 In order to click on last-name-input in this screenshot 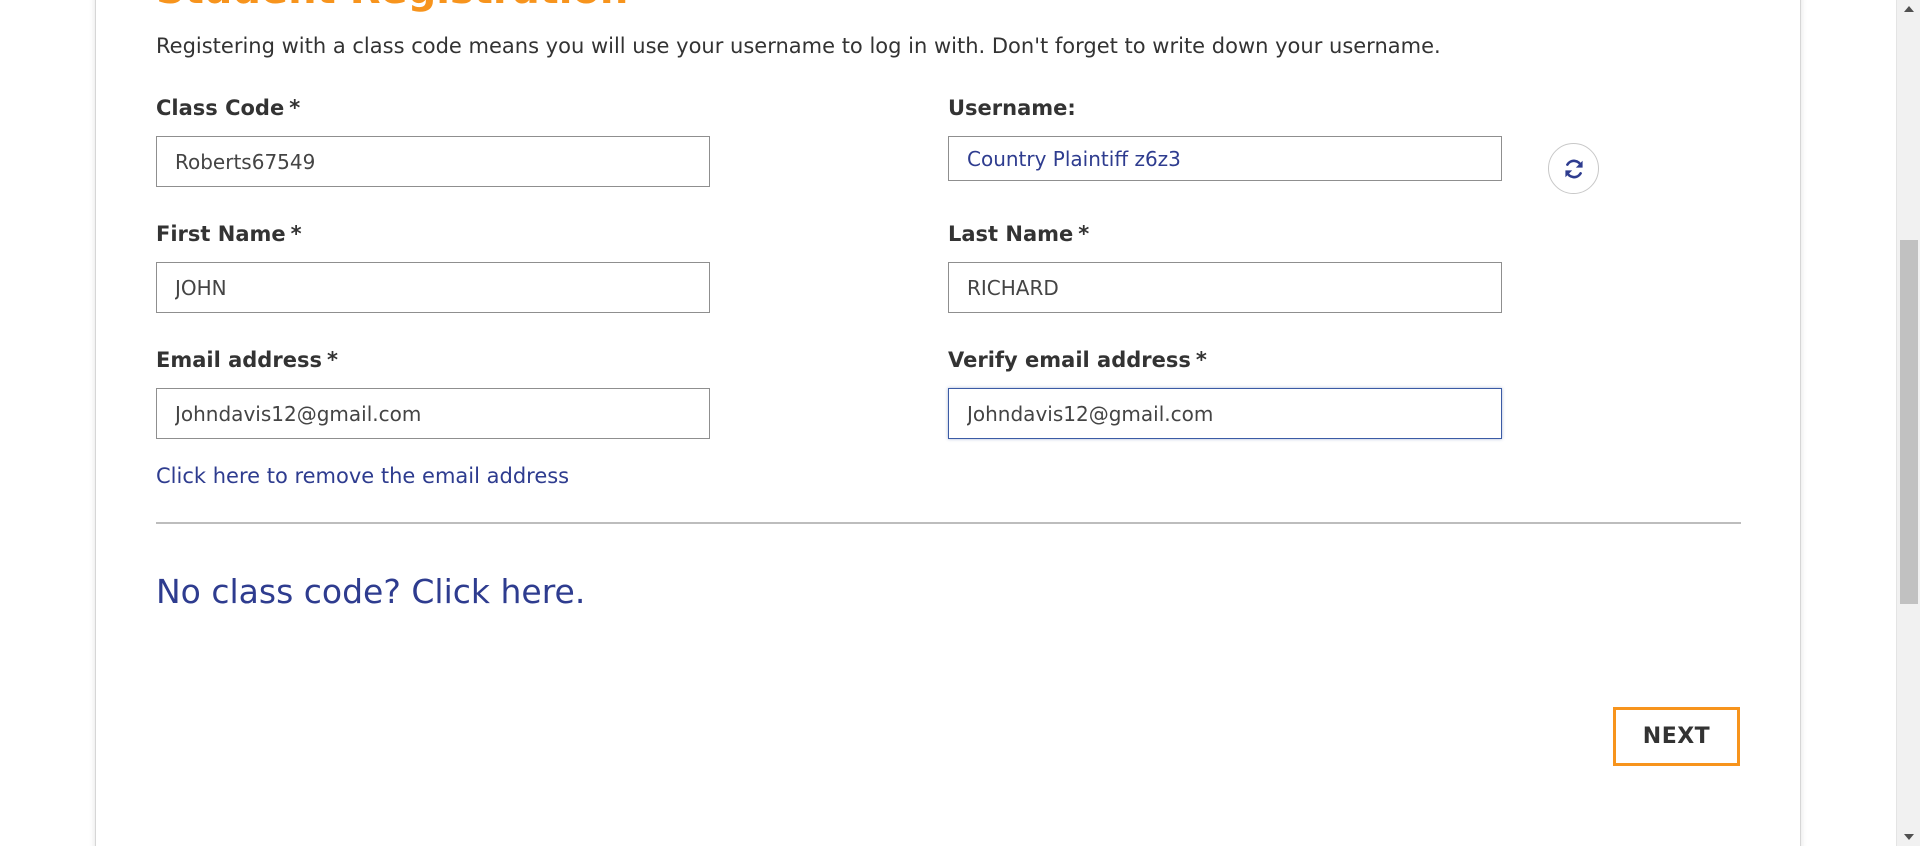, I will do `click(1225, 287)`.